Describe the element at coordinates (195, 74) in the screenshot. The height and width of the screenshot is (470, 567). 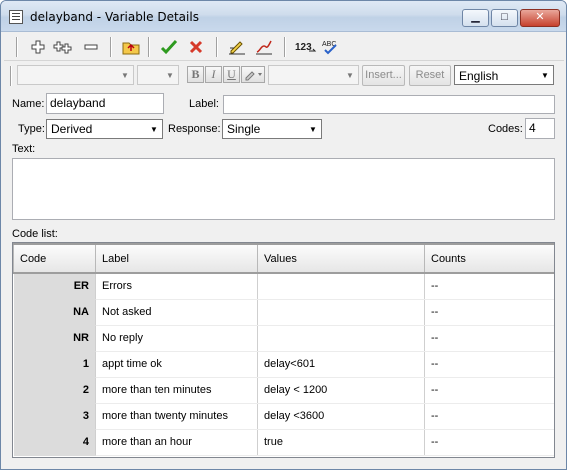
I see `bold-button: B` at that location.